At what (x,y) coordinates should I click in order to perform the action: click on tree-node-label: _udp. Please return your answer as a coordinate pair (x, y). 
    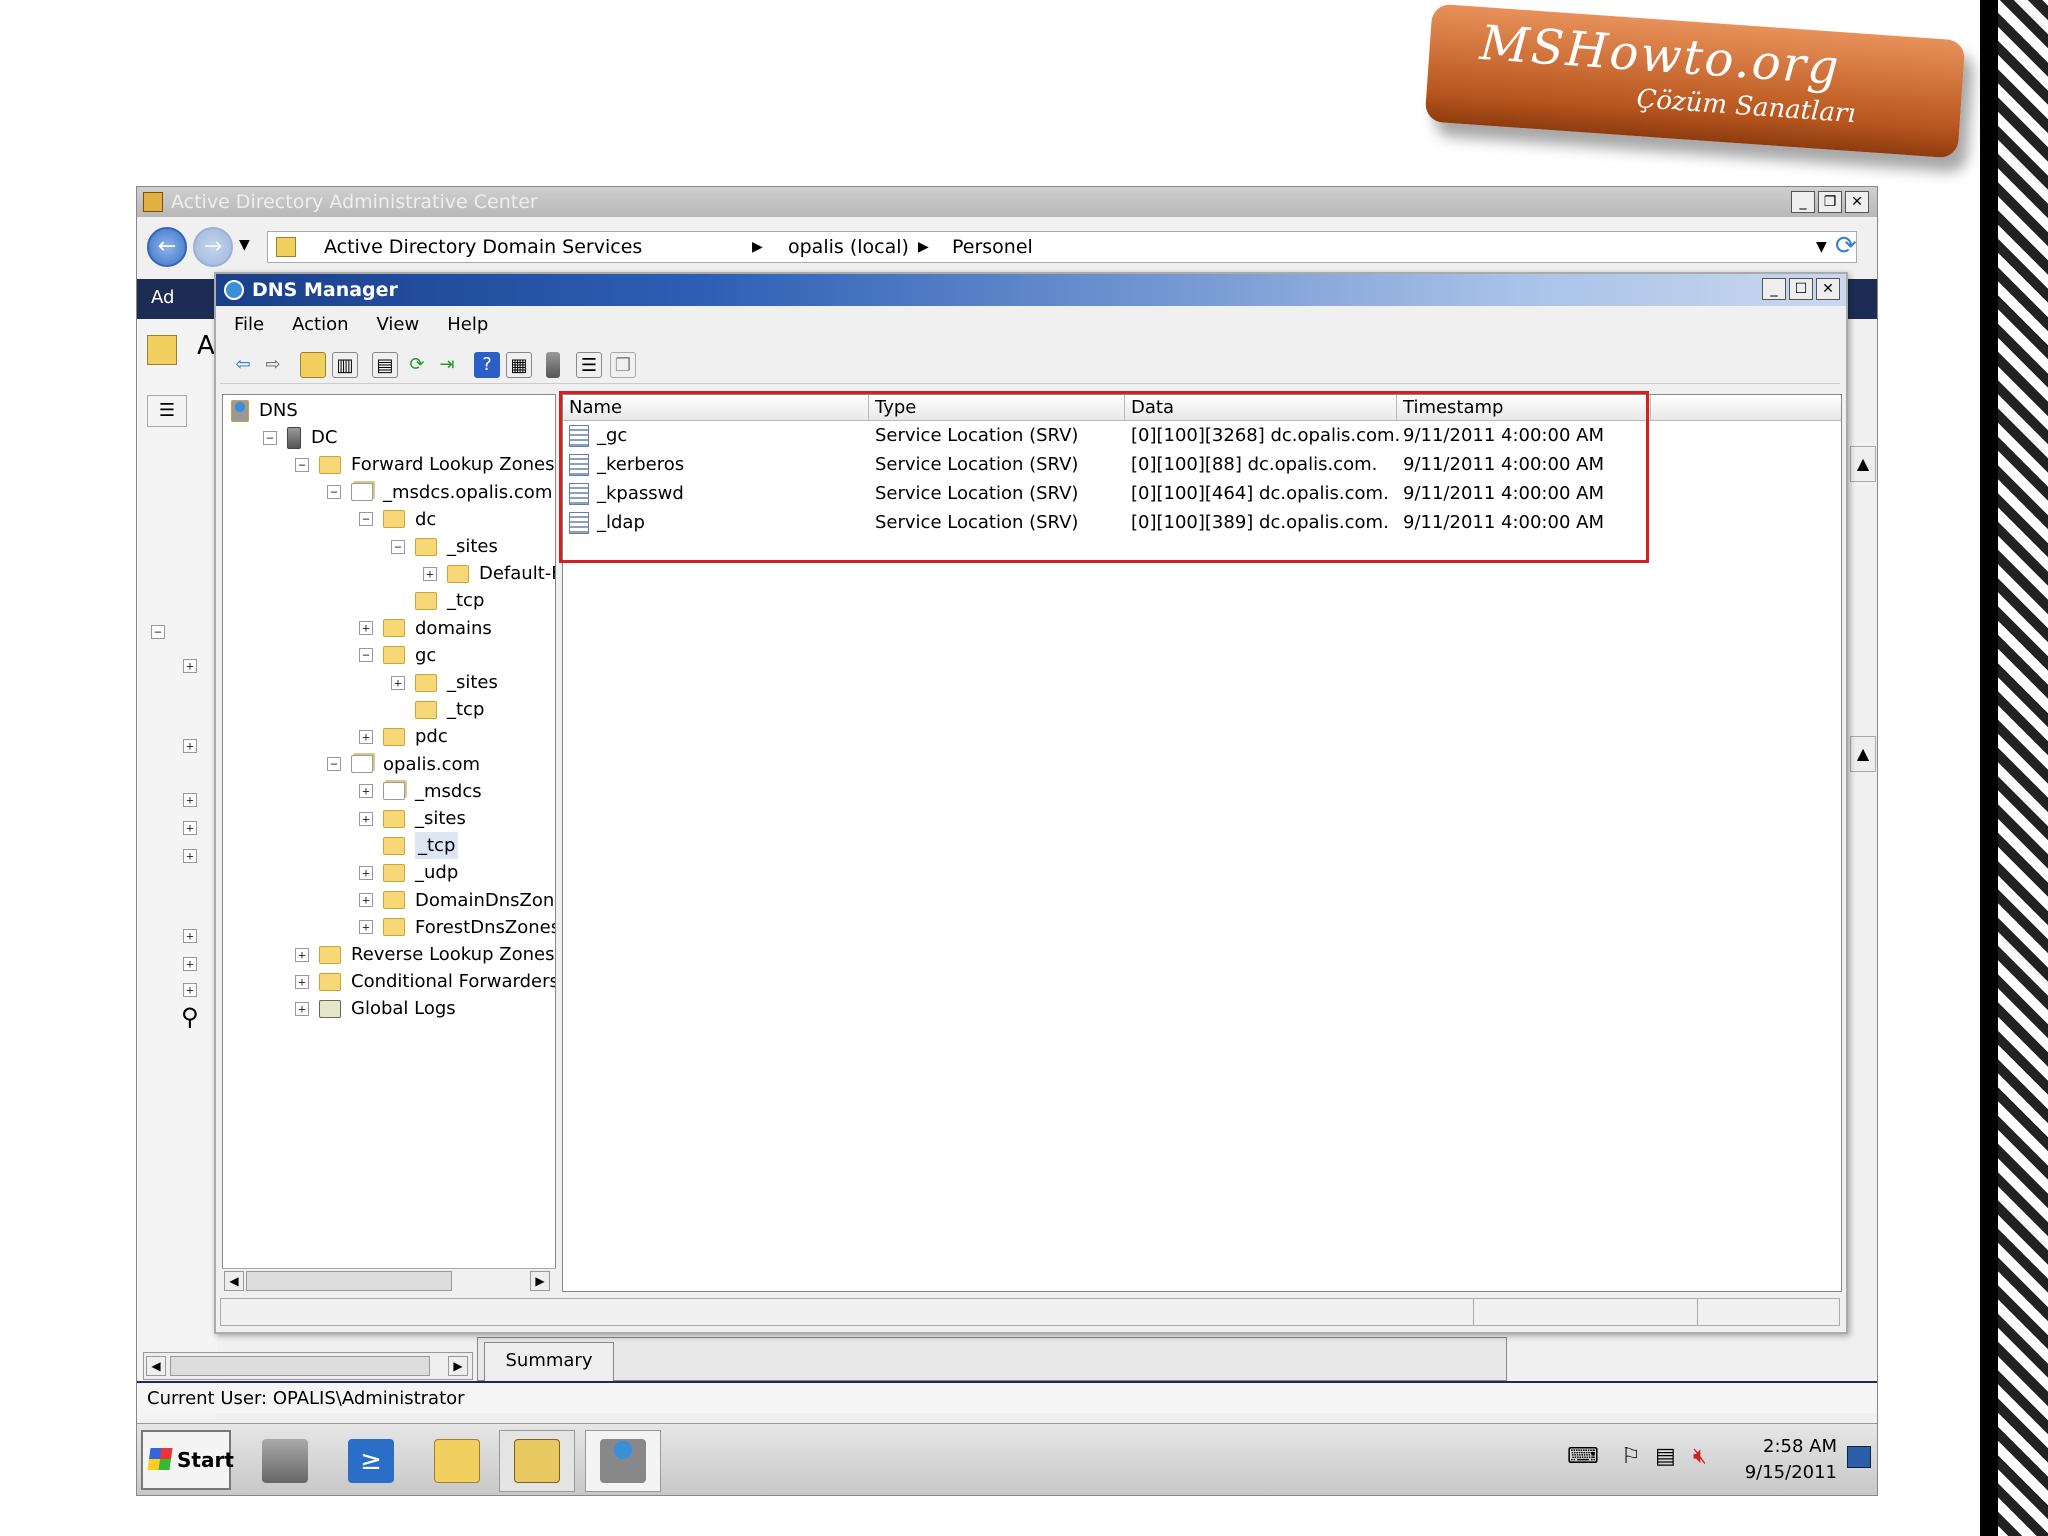
    Looking at the image, I should click on (436, 872).